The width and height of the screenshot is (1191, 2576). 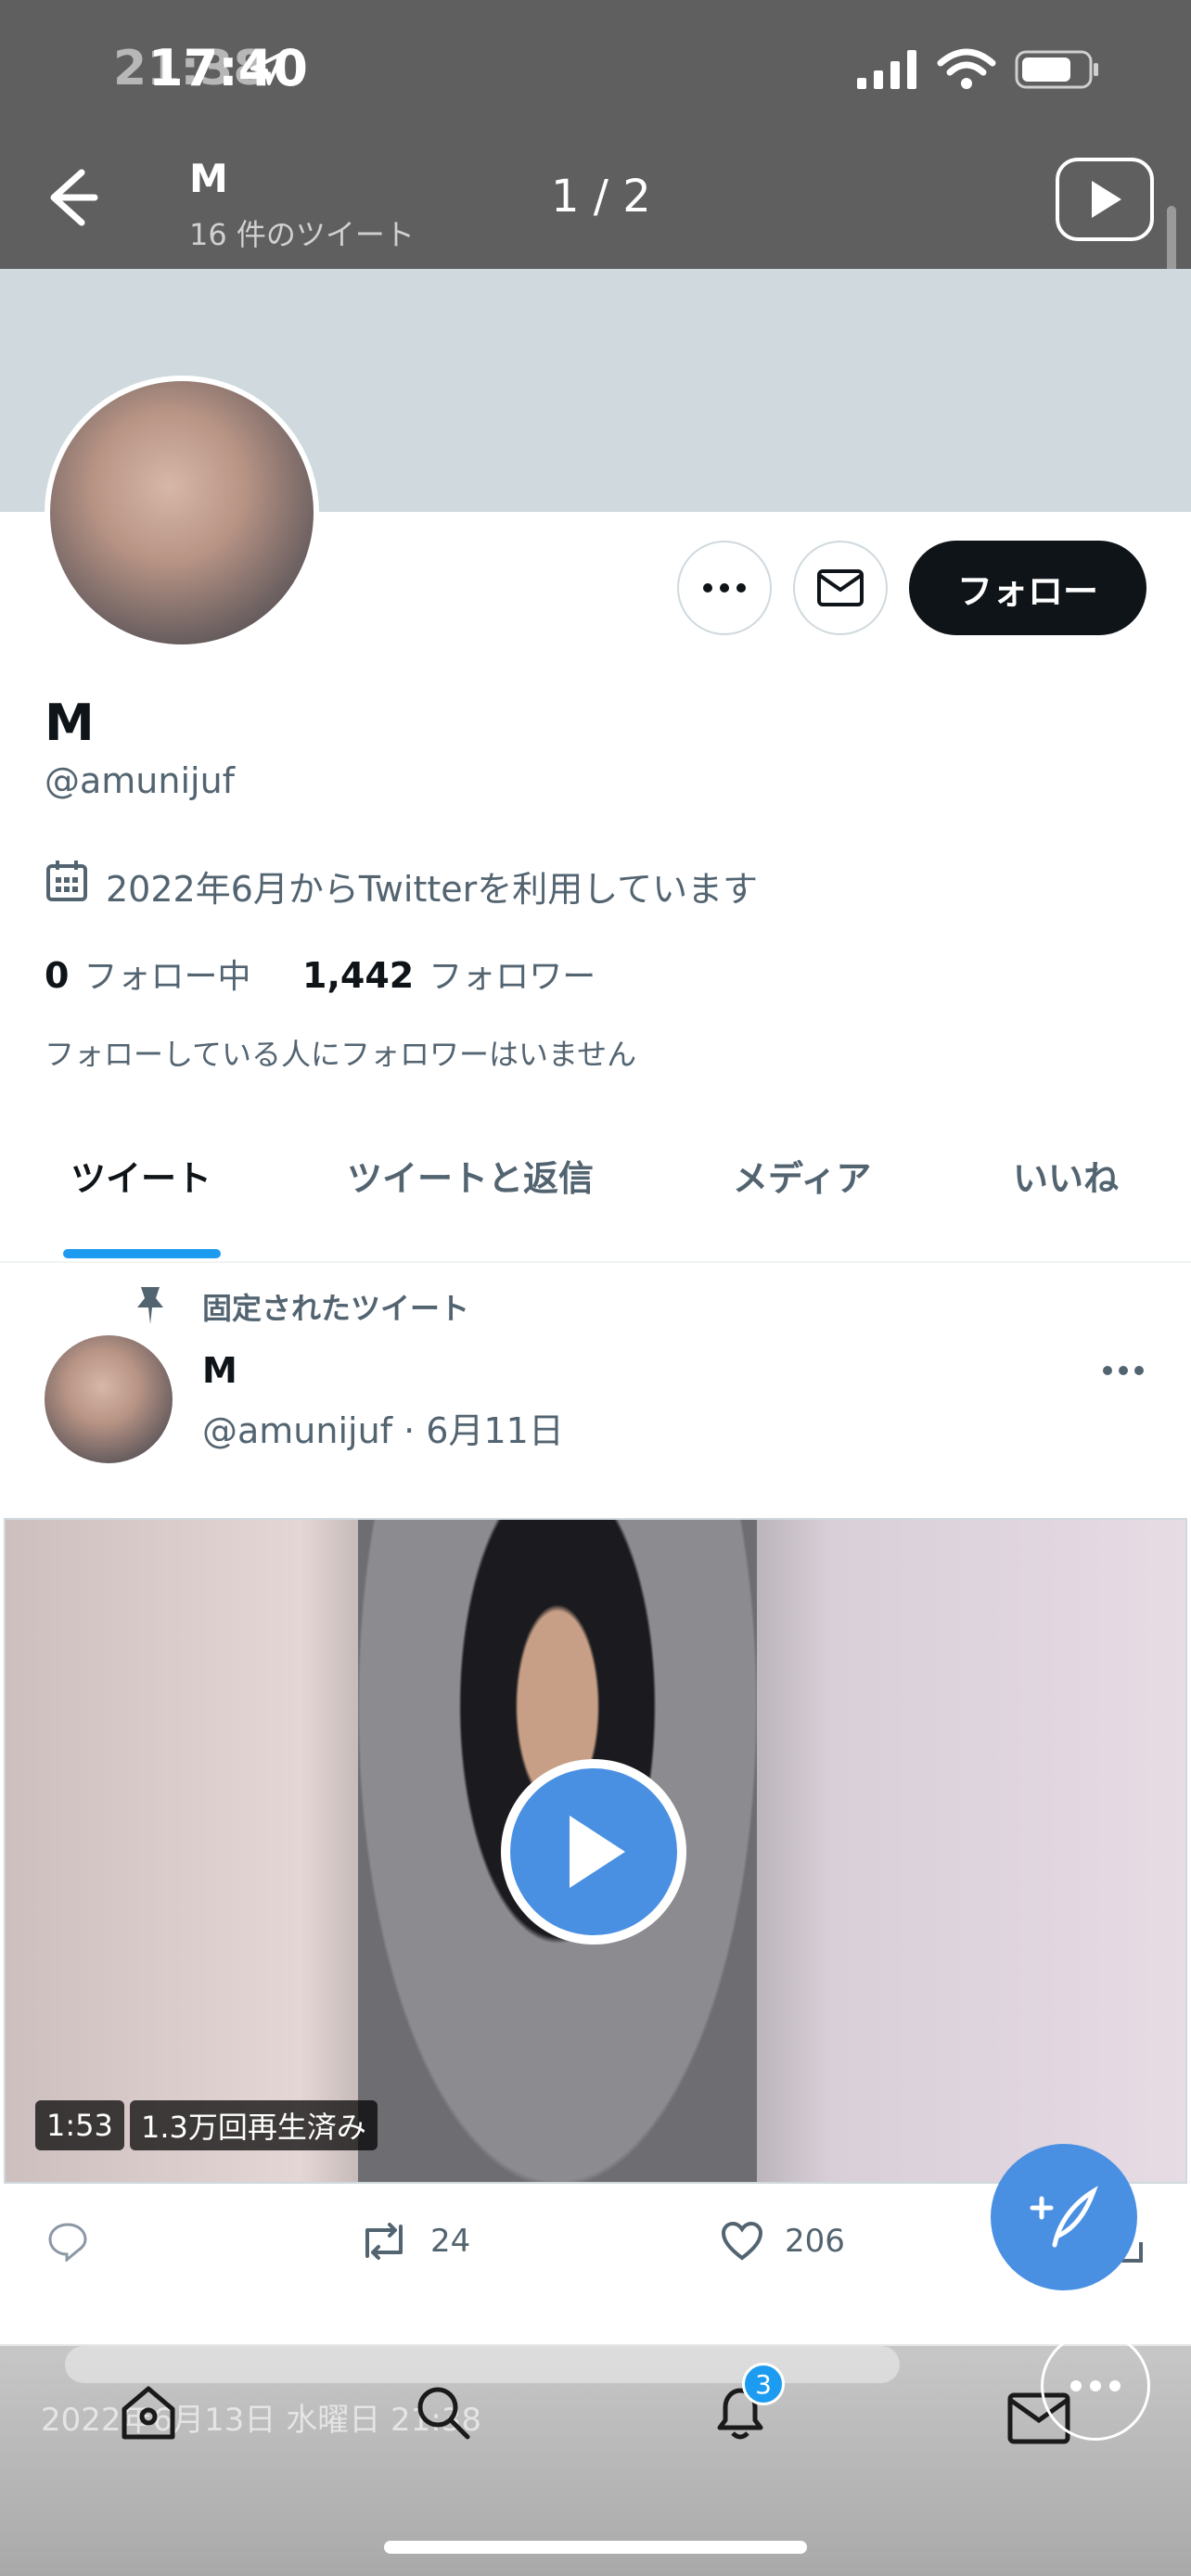 What do you see at coordinates (70, 723) in the screenshot?
I see `profile-name: M` at bounding box center [70, 723].